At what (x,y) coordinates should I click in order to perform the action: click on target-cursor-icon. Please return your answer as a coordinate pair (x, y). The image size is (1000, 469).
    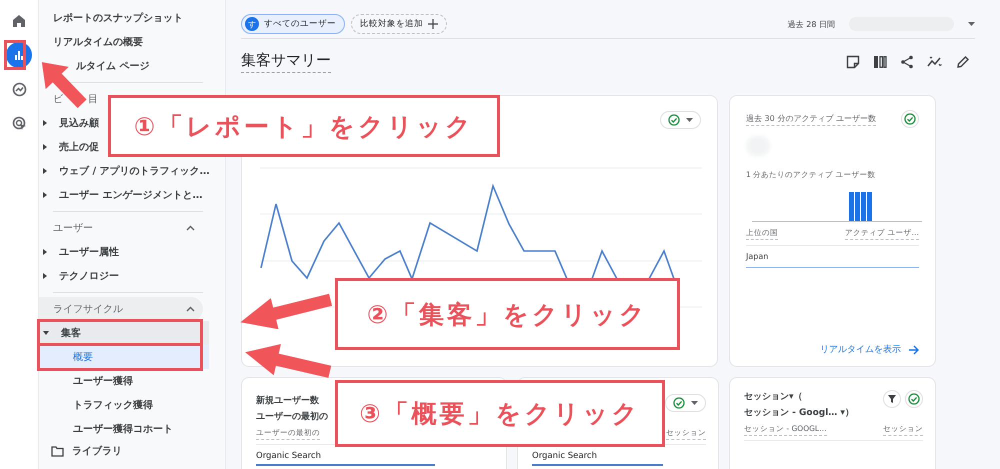
    Looking at the image, I should click on (19, 123).